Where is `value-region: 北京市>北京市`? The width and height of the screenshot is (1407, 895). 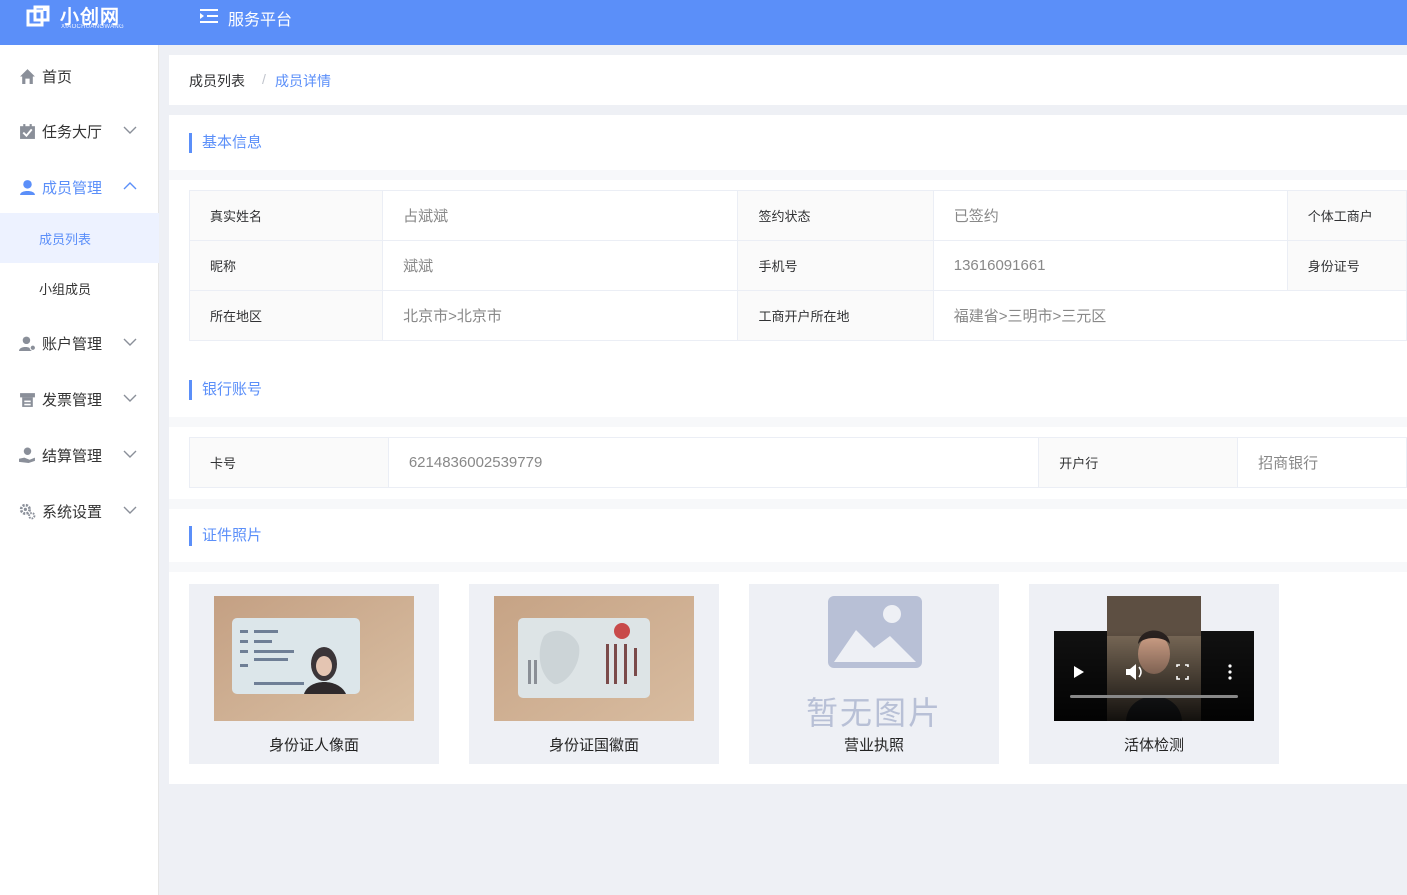 value-region: 北京市>北京市 is located at coordinates (560, 315).